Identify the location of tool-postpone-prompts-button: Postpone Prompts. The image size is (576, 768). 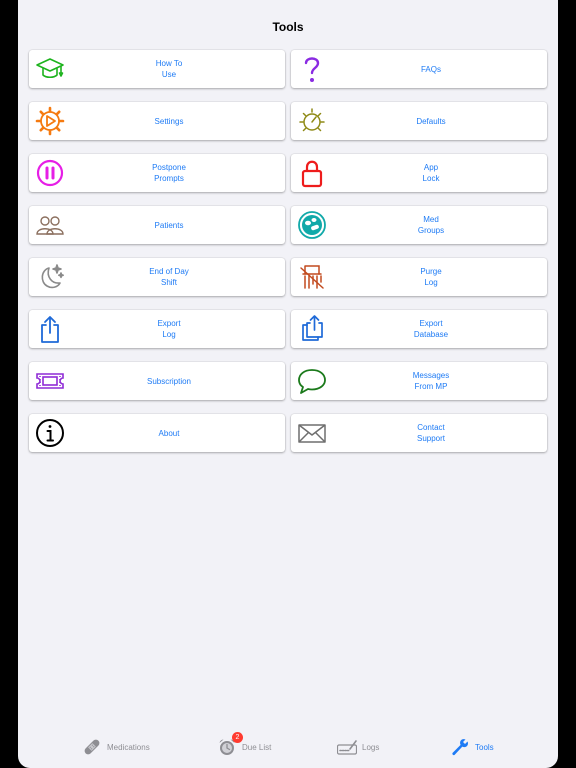
(157, 173).